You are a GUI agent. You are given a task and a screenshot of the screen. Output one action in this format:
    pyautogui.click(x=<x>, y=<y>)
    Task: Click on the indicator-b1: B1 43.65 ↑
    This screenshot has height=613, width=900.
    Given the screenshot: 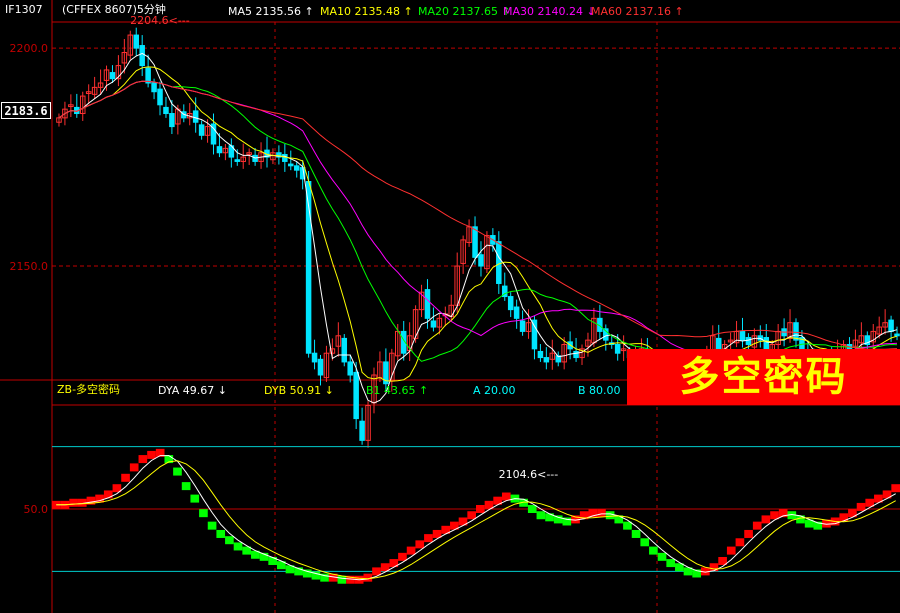 What is the action you would take?
    pyautogui.click(x=397, y=390)
    